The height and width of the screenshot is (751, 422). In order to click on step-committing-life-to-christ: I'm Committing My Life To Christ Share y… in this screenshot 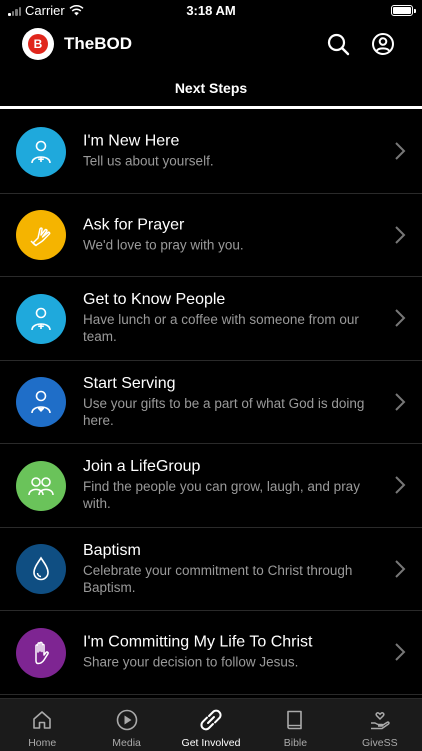, I will do `click(211, 653)`.